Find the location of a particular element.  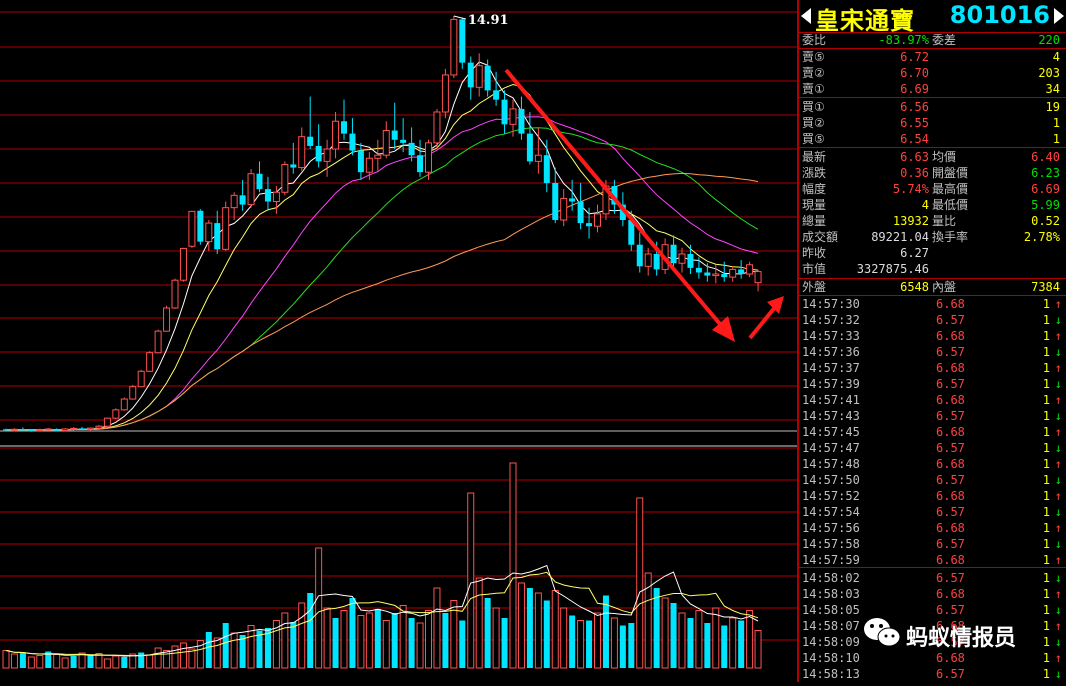

stat-label: 均價 is located at coordinates (944, 157).